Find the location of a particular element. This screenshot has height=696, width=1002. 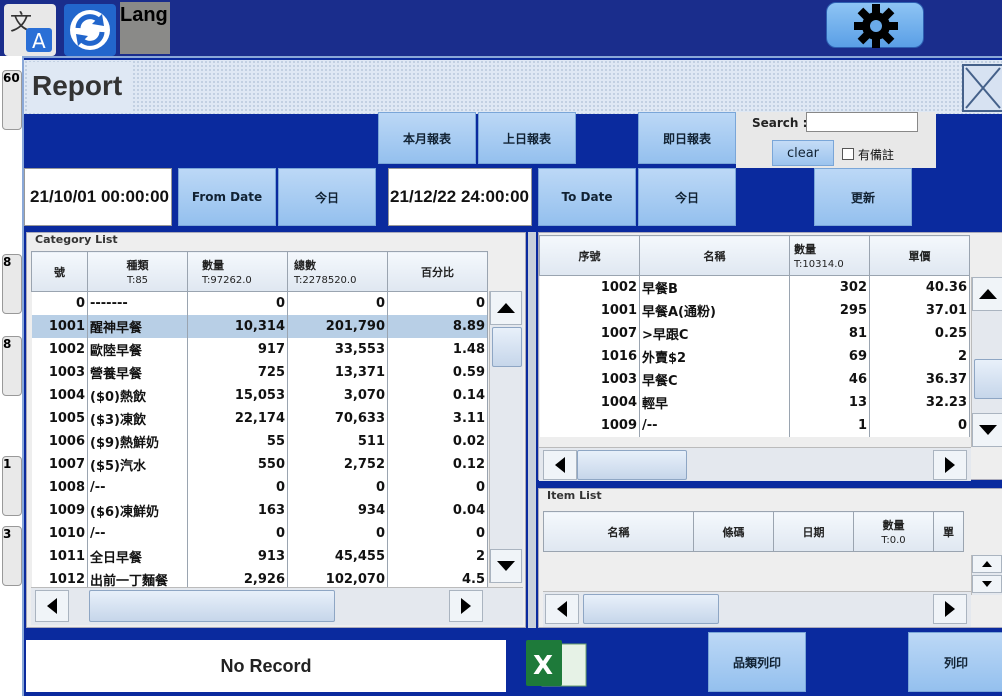

table-cell: 1003 is located at coordinates (59, 372).